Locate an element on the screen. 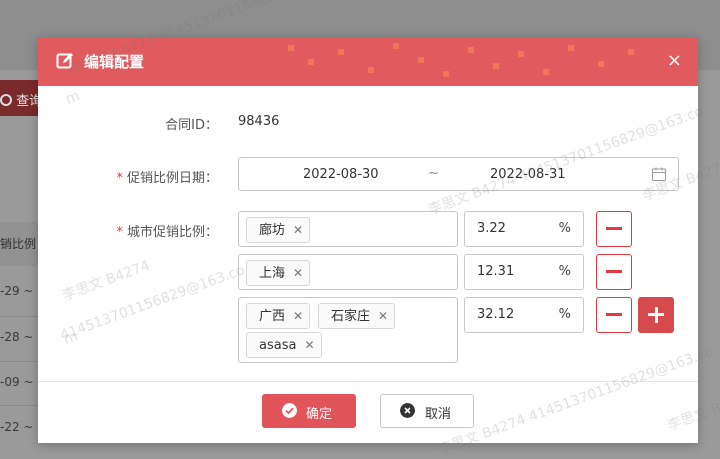 The image size is (720, 459). city-tag: asasa ✕ is located at coordinates (284, 345).